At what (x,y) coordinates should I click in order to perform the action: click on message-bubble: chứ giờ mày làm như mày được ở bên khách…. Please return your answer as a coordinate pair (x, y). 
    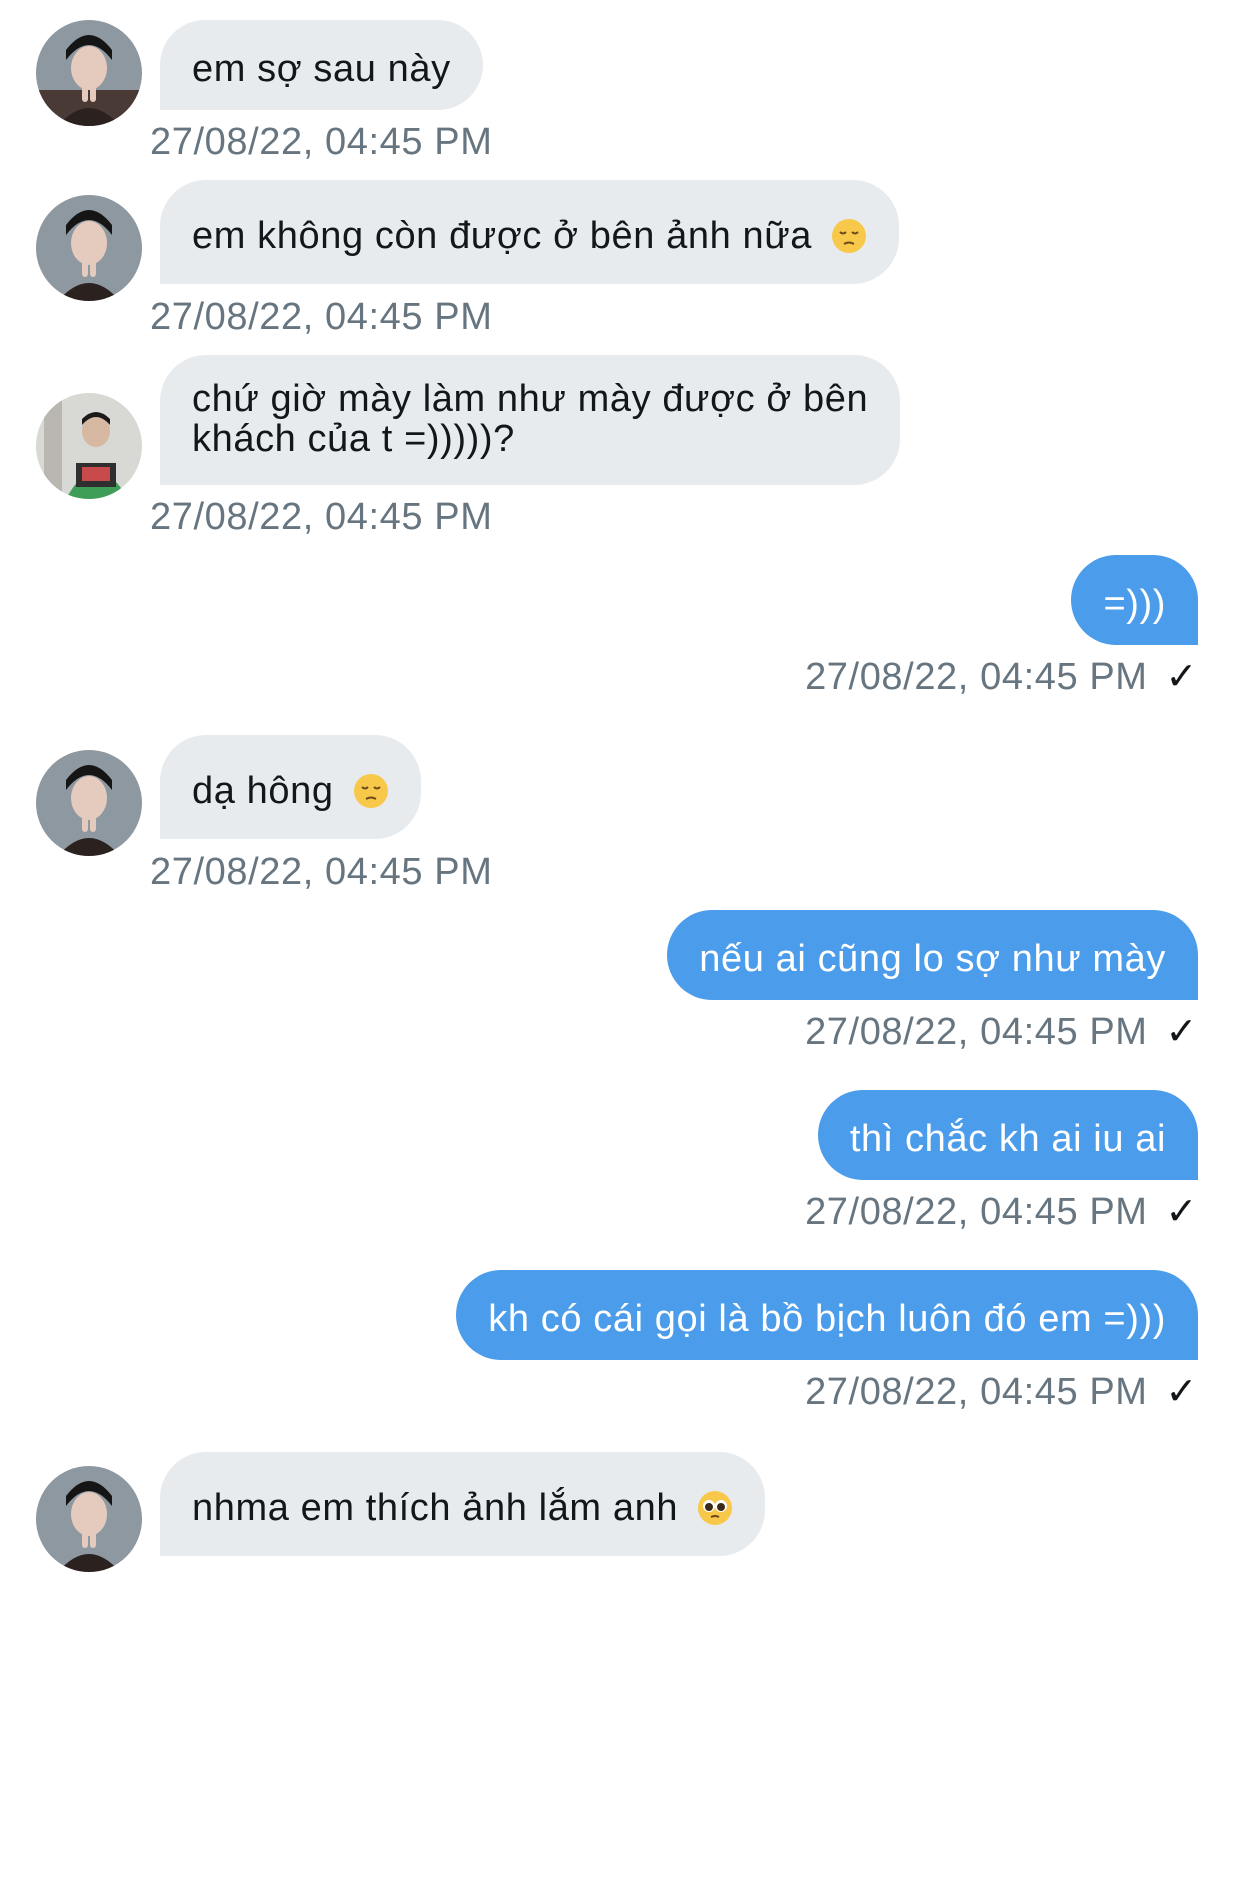
    Looking at the image, I should click on (530, 420).